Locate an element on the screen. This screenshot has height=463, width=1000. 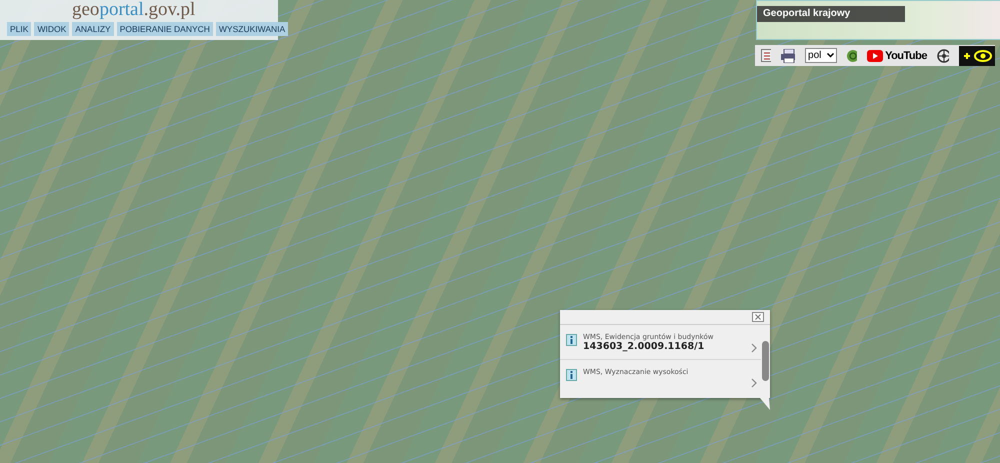
accessibility-icon is located at coordinates (942, 55).